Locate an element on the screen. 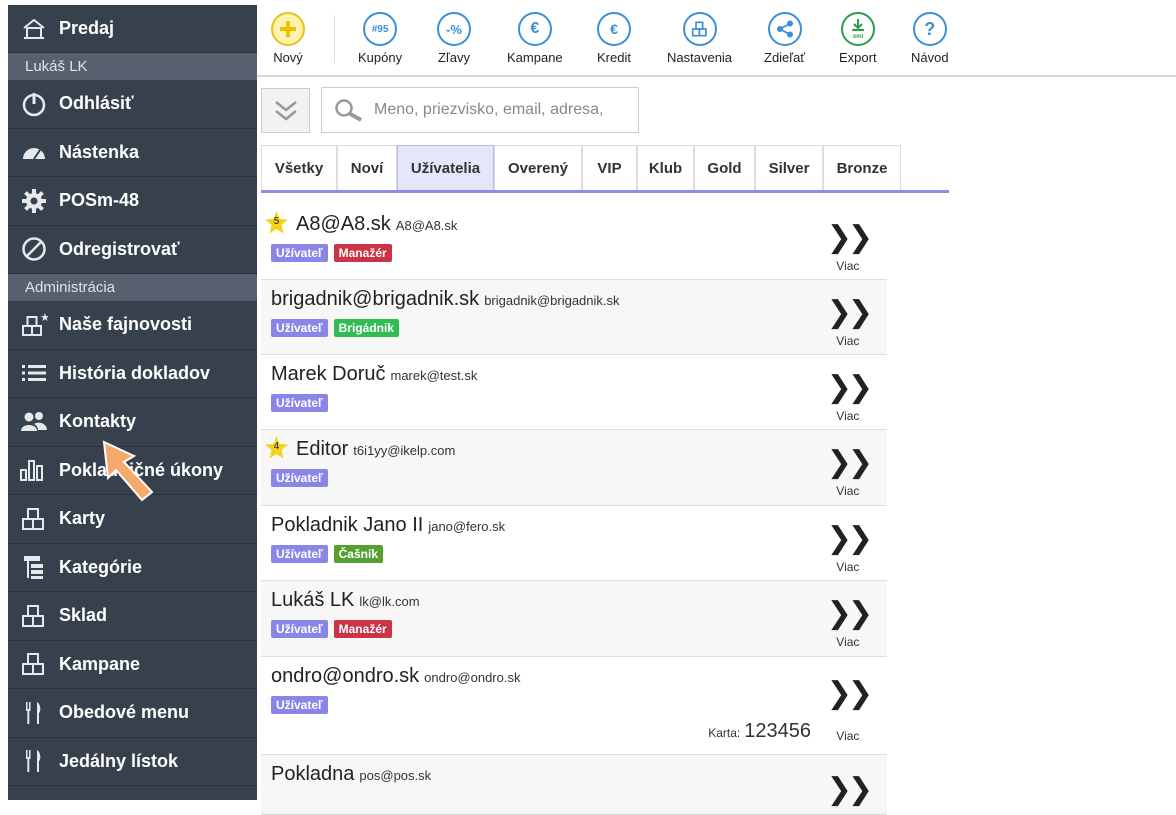 The height and width of the screenshot is (815, 1176). search-icon is located at coordinates (348, 110).